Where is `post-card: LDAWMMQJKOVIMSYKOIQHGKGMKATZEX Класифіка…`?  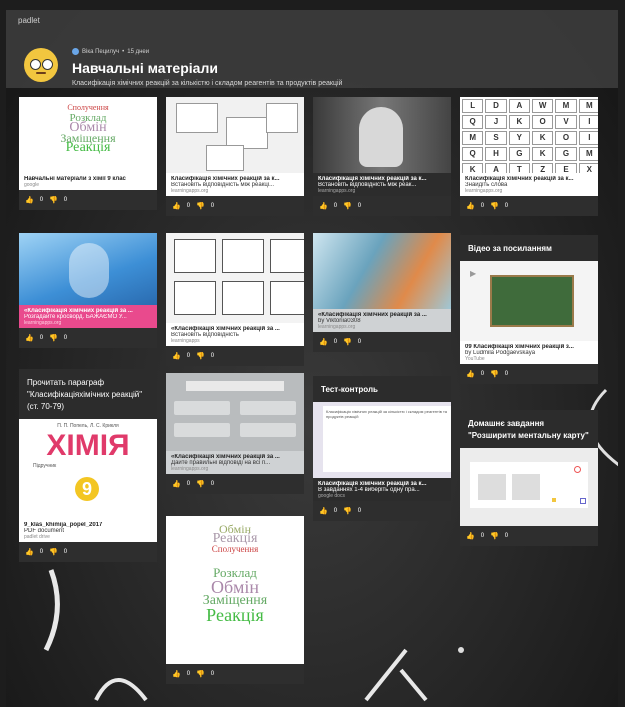 post-card: LDAWMMQJKOVIMSYKOIQHGKGMKATZEX Класифіка… is located at coordinates (529, 156).